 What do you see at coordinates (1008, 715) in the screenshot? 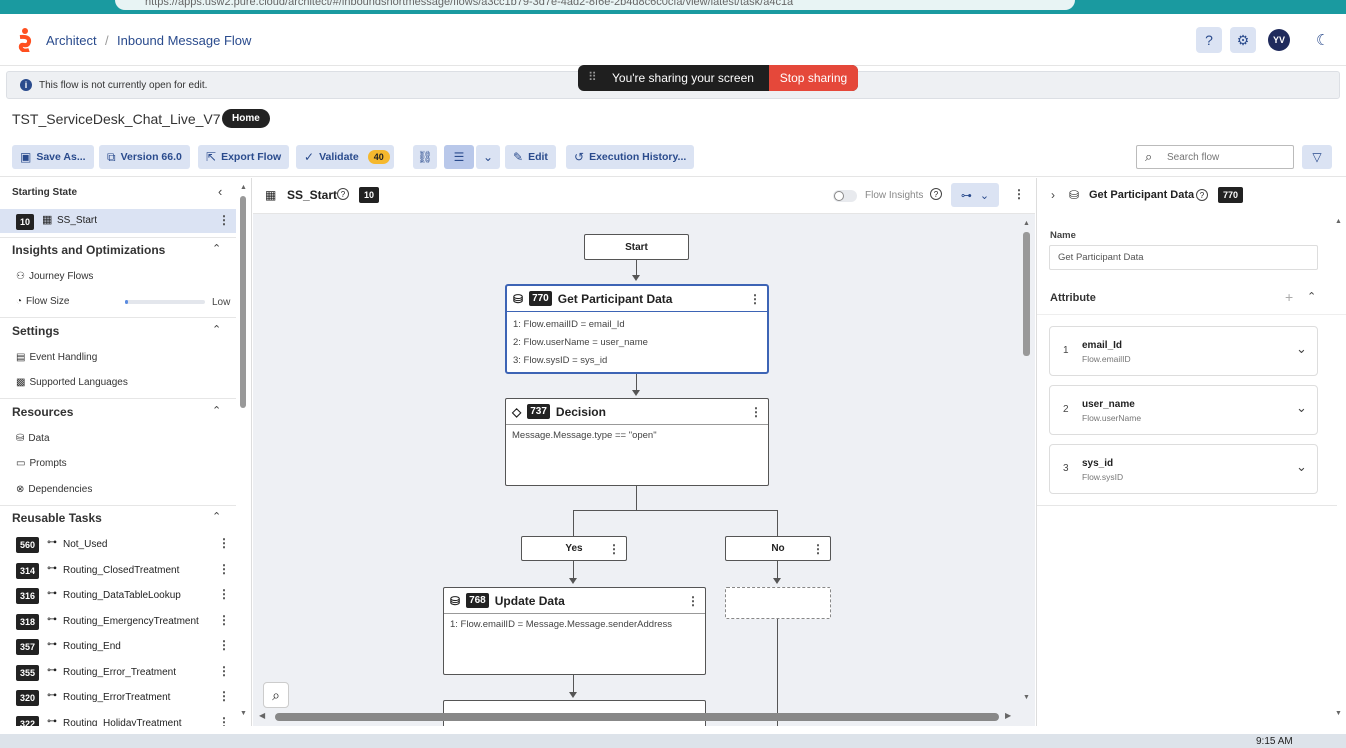
I see `scroll-right-icon: ▶` at bounding box center [1008, 715].